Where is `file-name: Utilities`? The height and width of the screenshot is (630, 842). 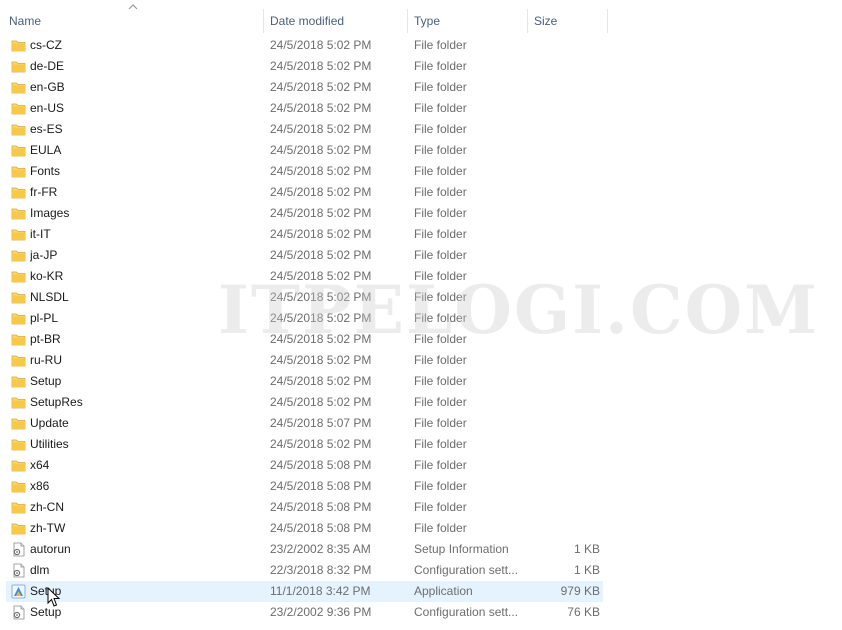 file-name: Utilities is located at coordinates (49, 444).